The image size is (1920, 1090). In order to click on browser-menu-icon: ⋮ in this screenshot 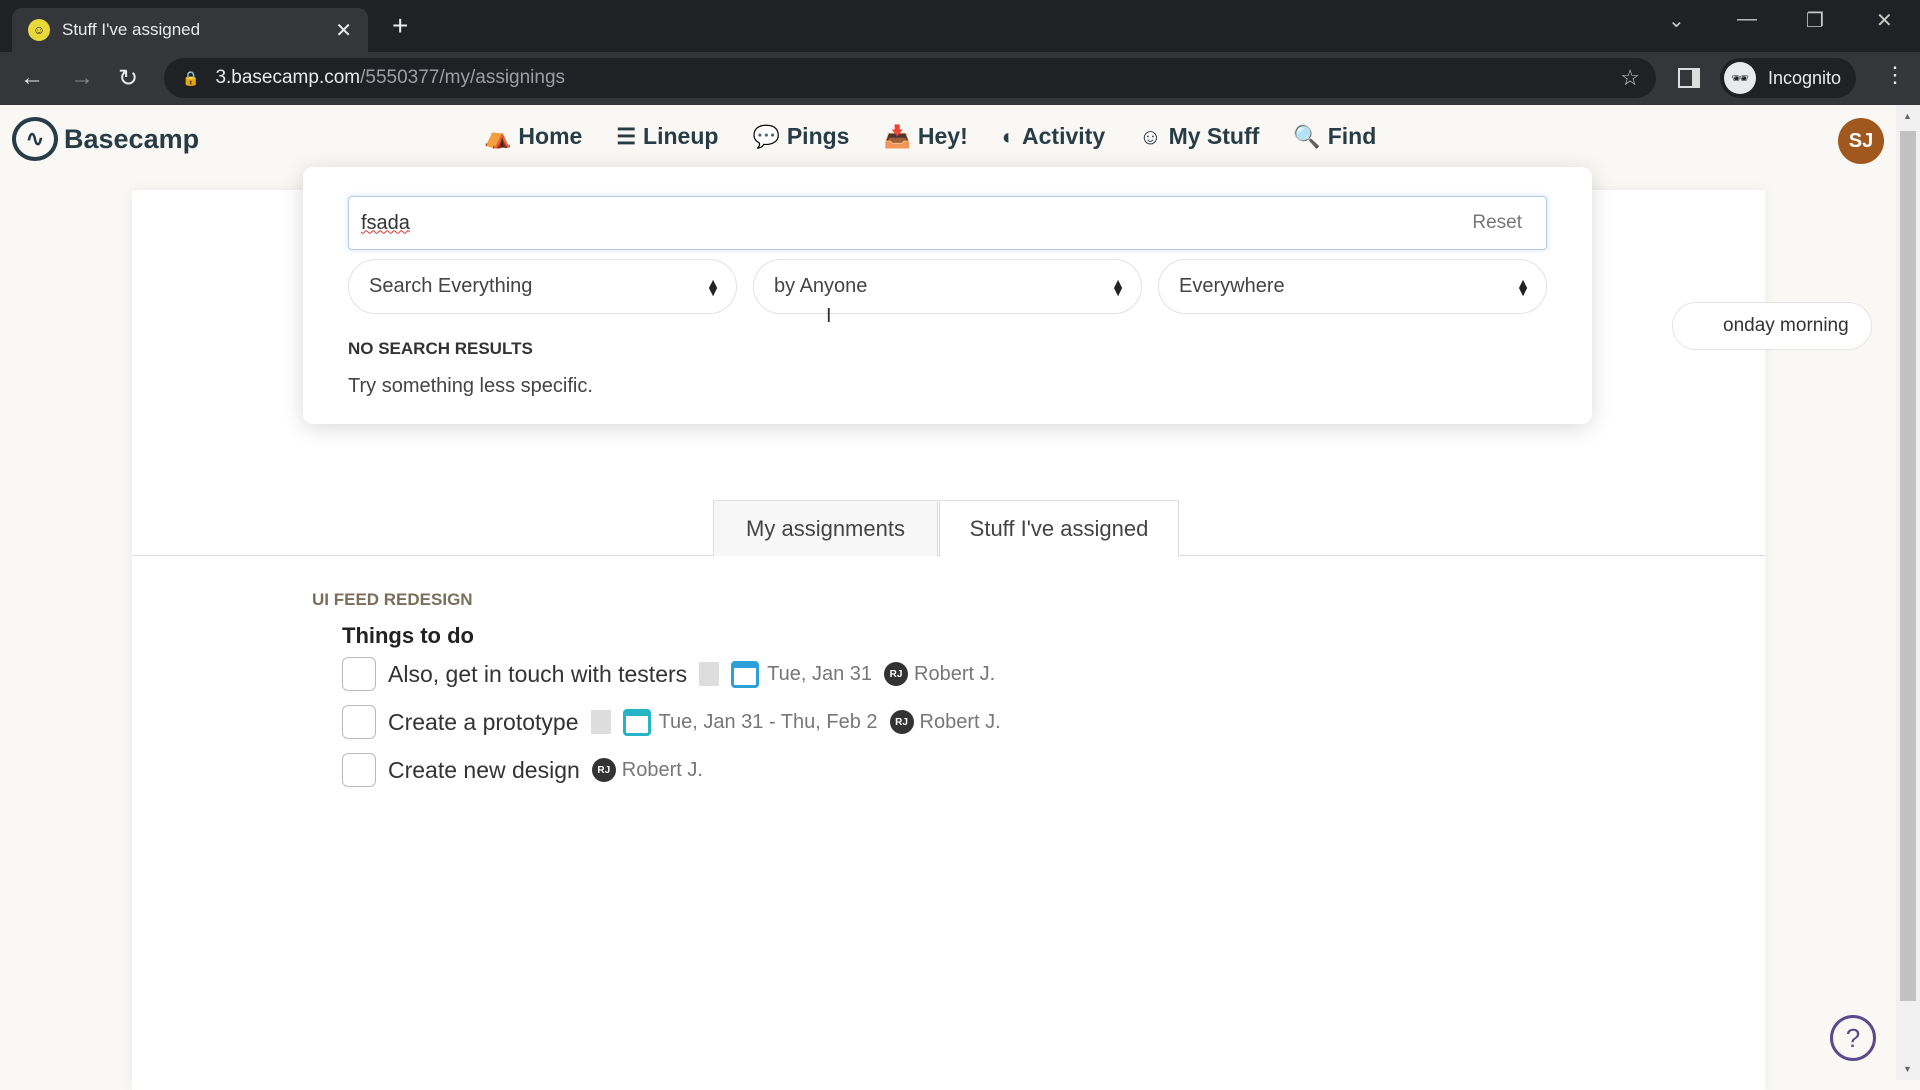, I will do `click(1895, 75)`.